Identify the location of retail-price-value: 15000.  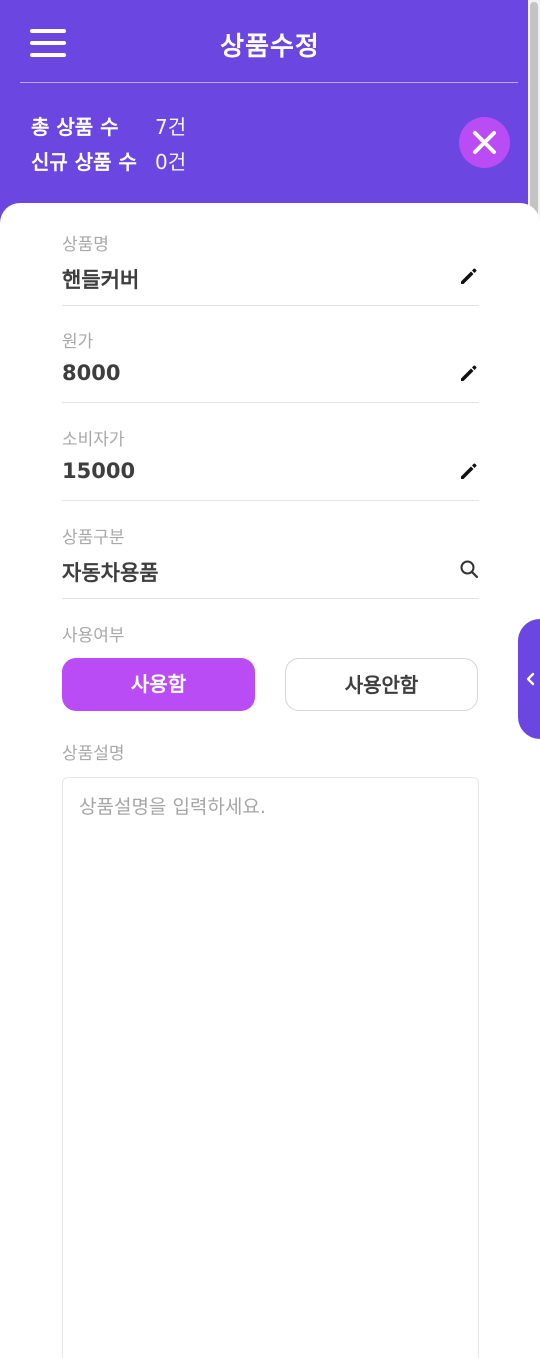
(98, 471).